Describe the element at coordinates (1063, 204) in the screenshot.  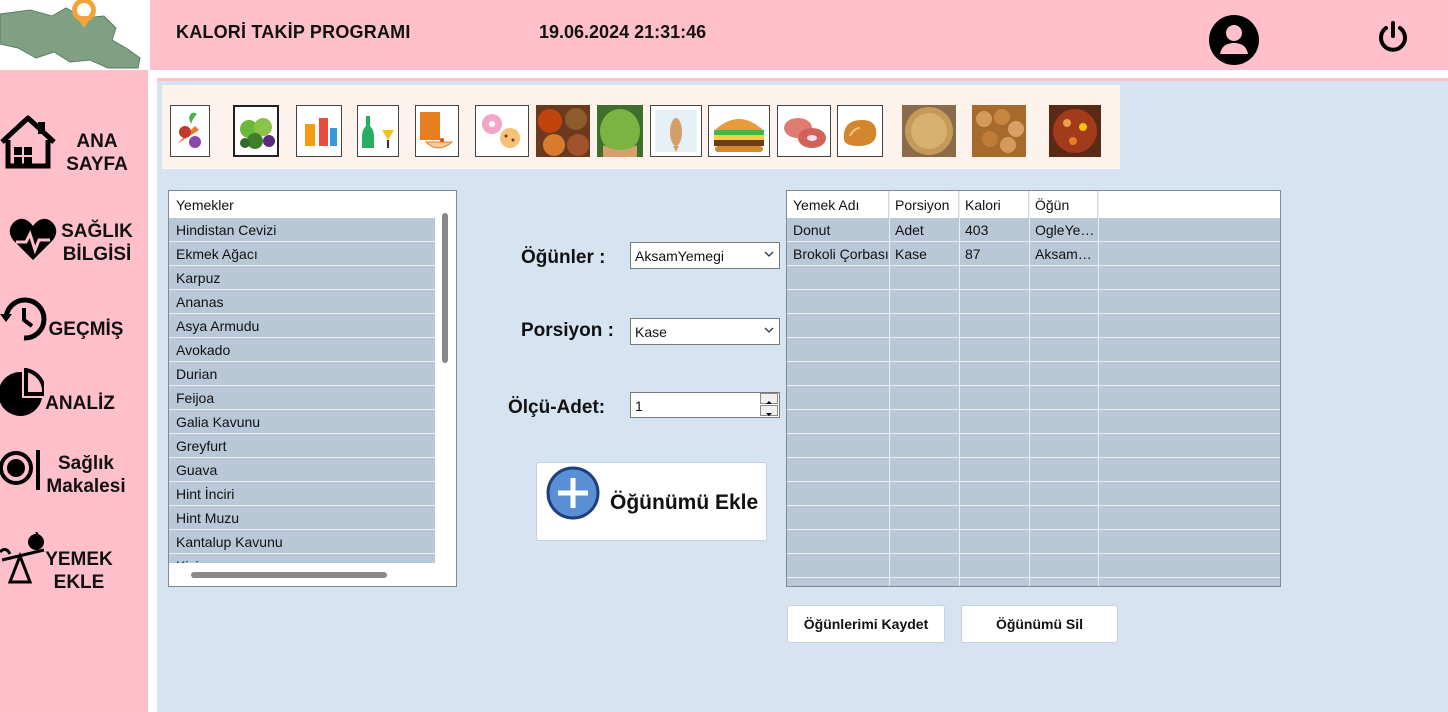
I see `column-header-meal: Öğün` at that location.